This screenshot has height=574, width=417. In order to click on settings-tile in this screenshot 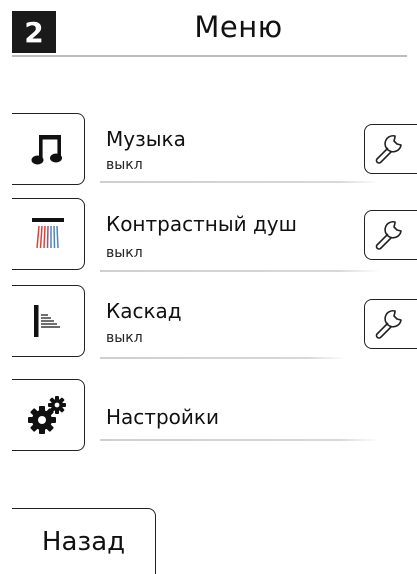, I will do `click(48, 415)`.